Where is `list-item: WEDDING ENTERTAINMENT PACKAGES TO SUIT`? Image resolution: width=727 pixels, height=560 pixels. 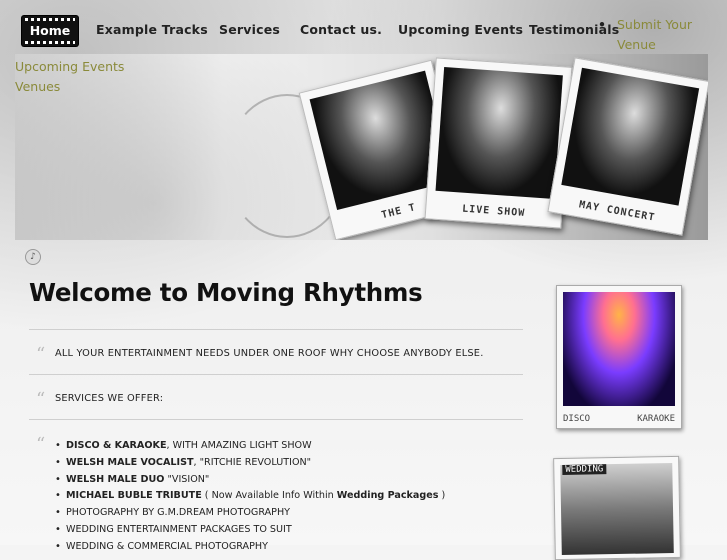 list-item: WEDDING ENTERTAINMENT PACKAGES TO SUIT is located at coordinates (250, 530).